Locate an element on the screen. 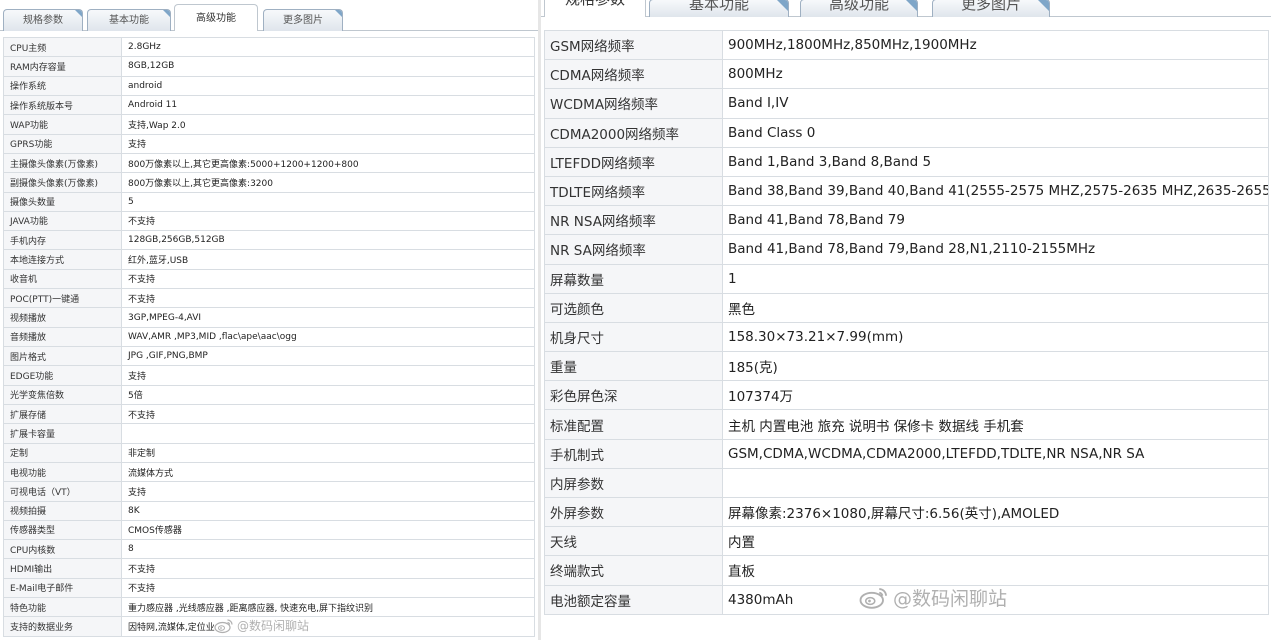 The width and height of the screenshot is (1271, 640). spec-label: 标准配置 is located at coordinates (633, 424).